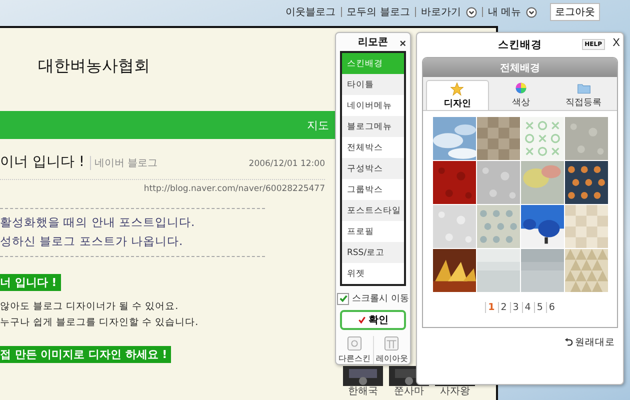  I want to click on page-link: 1, so click(490, 307).